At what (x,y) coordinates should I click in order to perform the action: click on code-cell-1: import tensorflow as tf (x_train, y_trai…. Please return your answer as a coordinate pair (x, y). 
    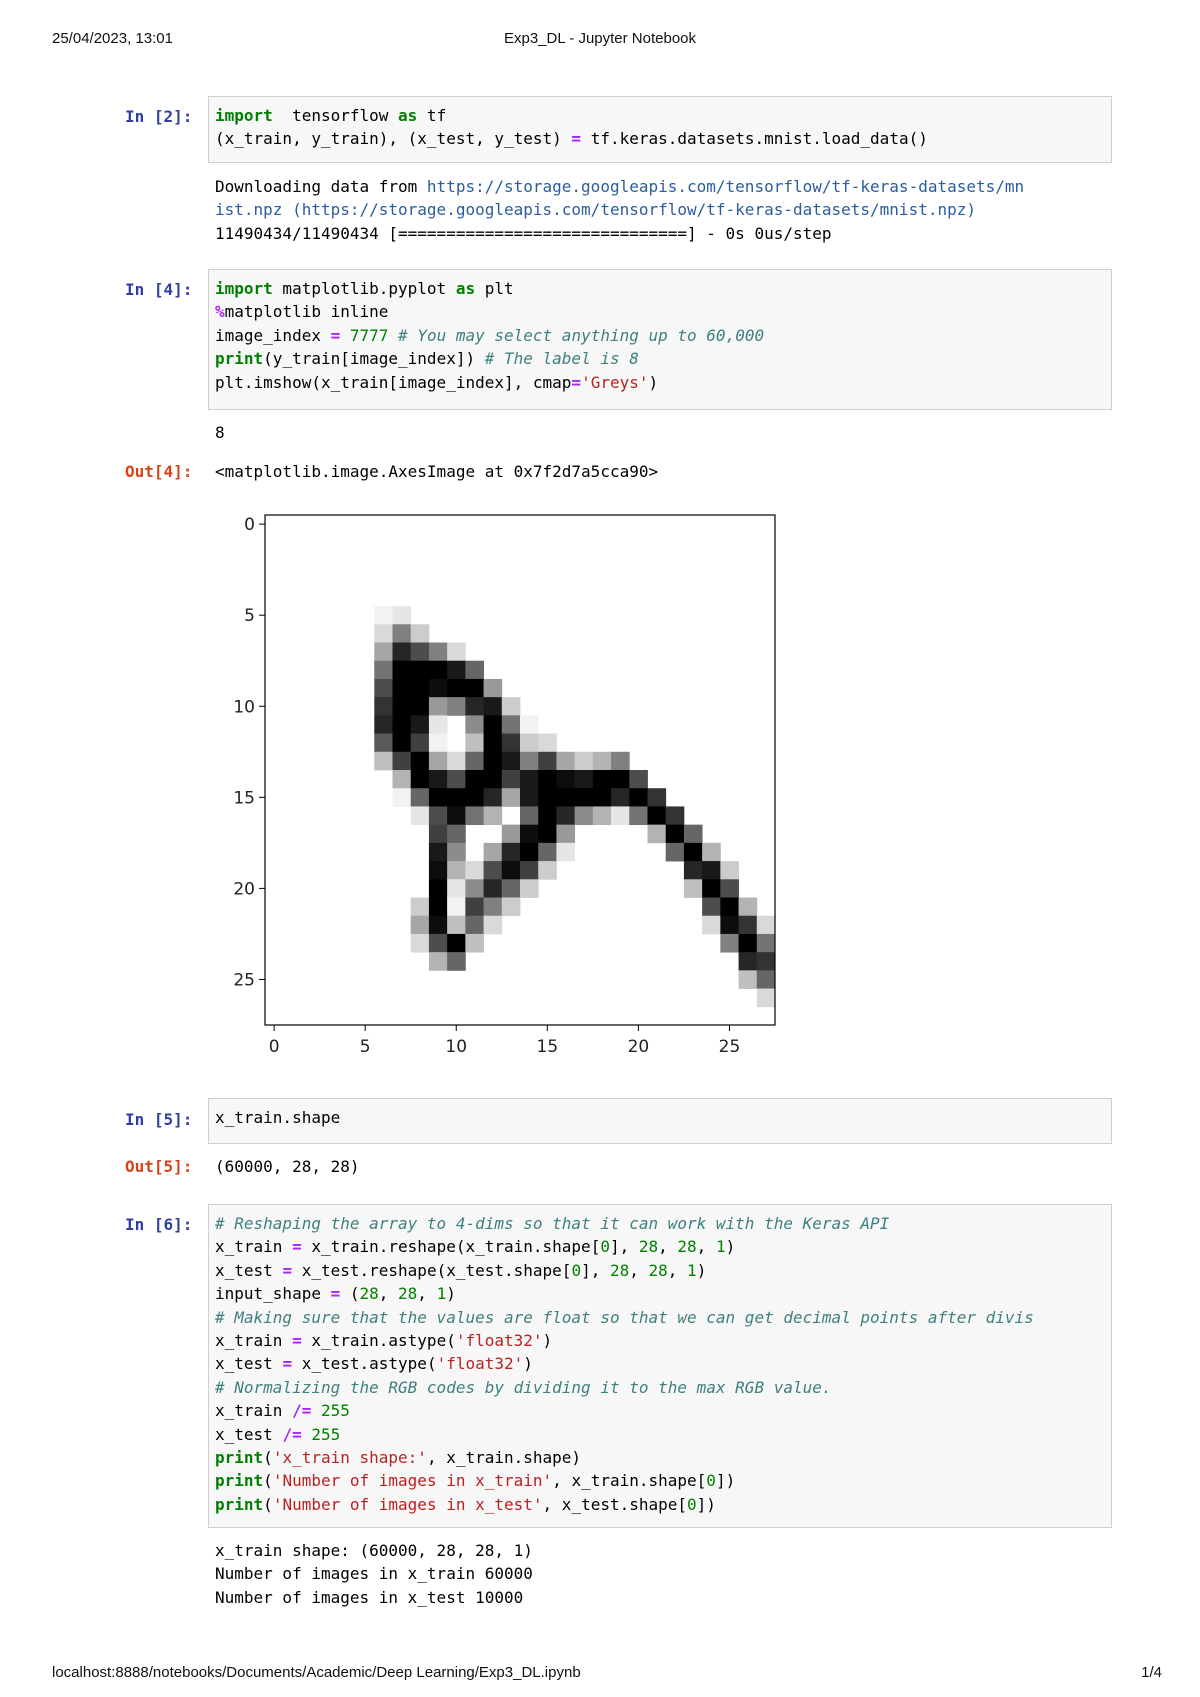
    Looking at the image, I should click on (660, 129).